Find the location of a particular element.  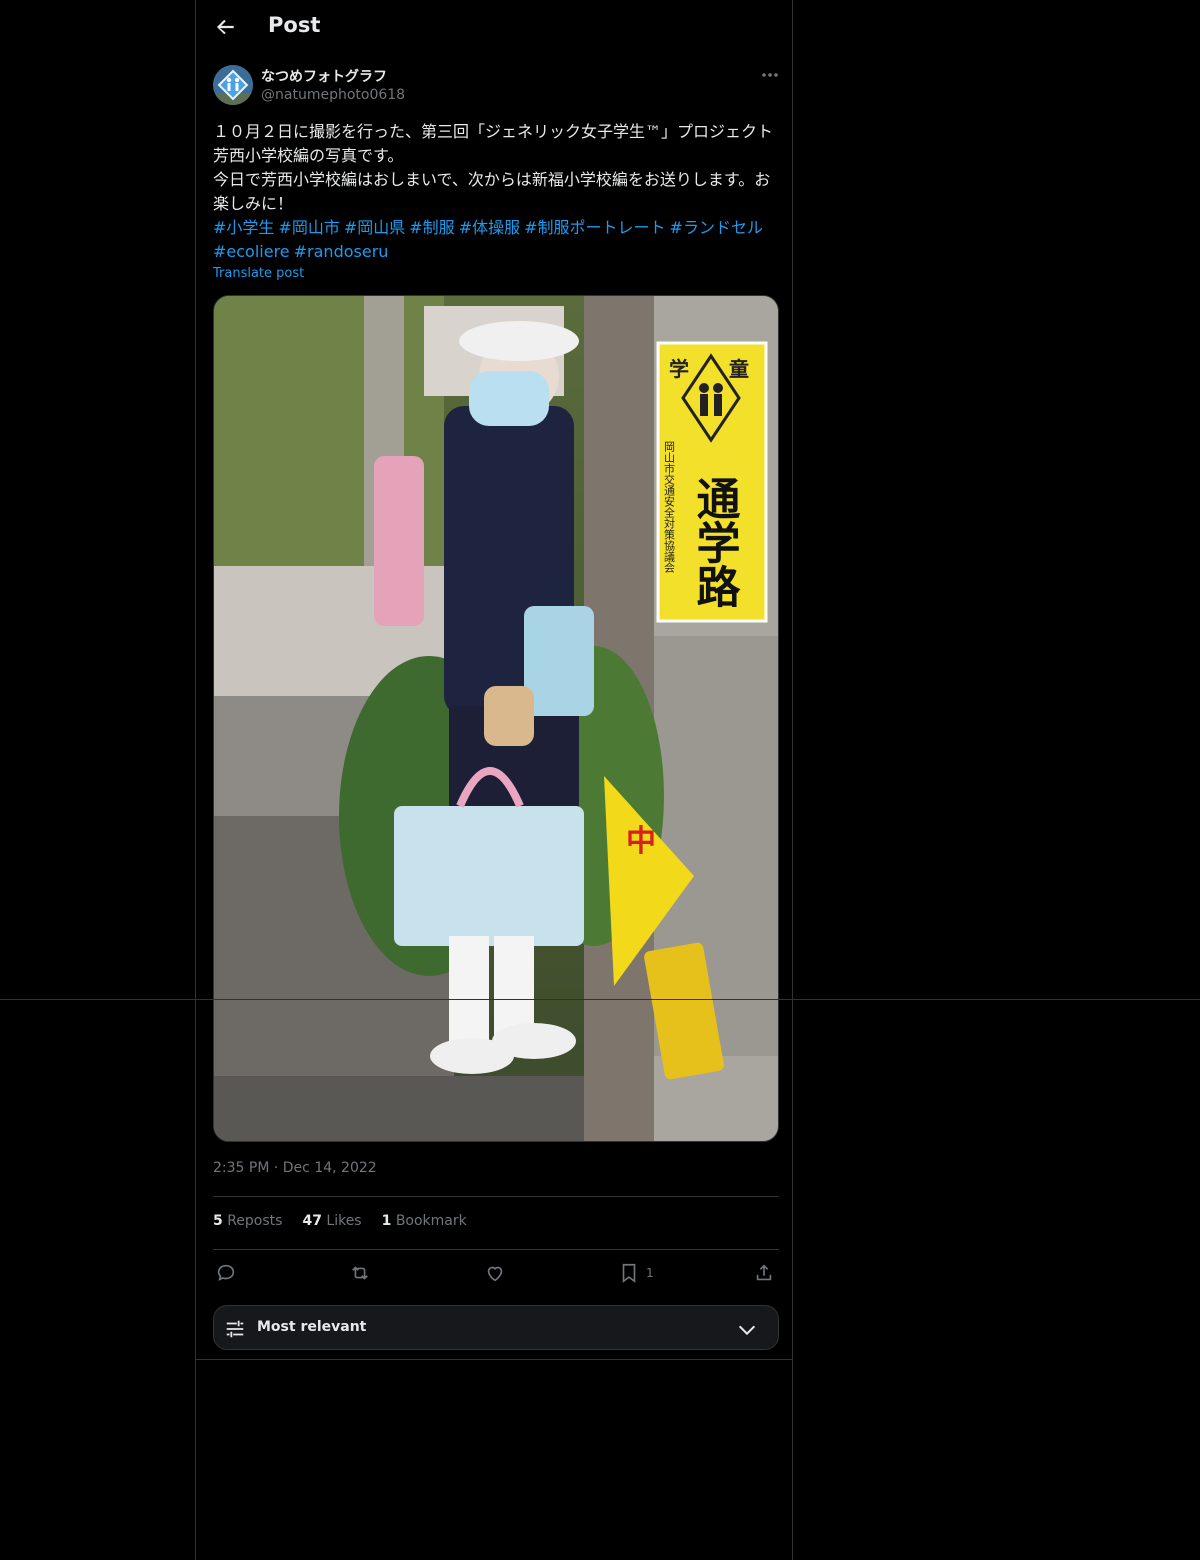

bookmarks-label: Bookmark is located at coordinates (431, 1221).